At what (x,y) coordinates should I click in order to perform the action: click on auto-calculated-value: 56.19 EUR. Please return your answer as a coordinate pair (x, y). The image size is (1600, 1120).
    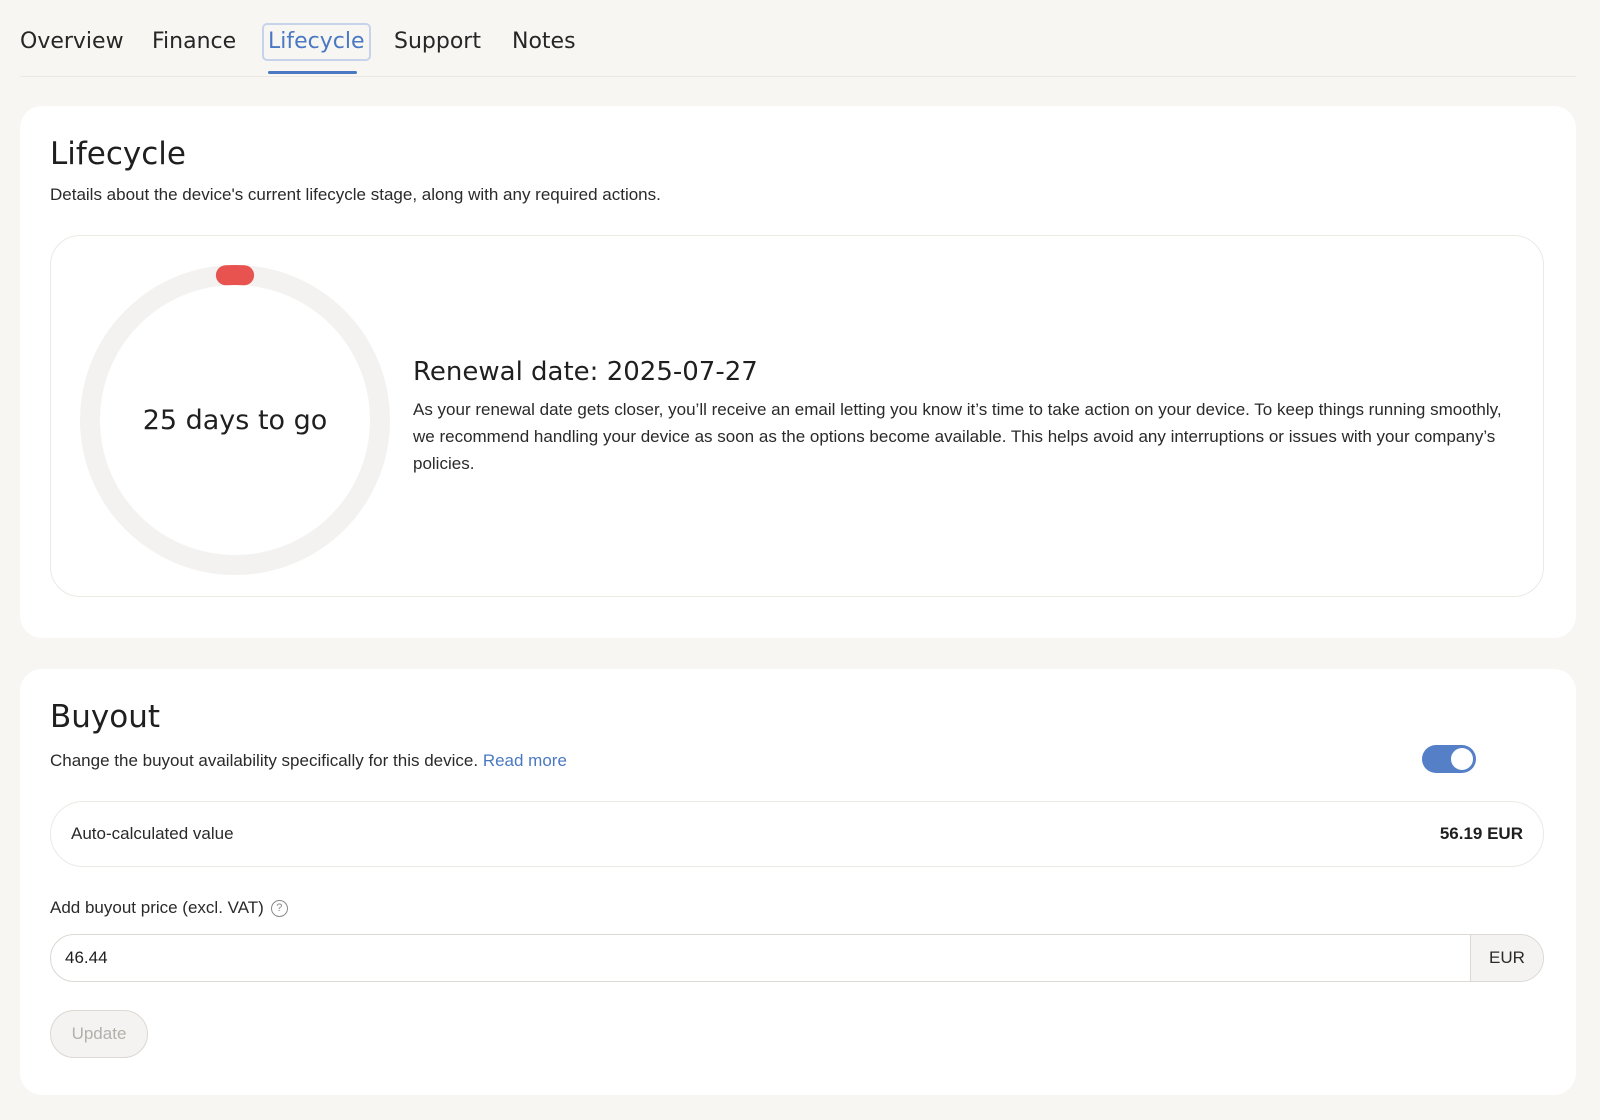
    Looking at the image, I should click on (1481, 833).